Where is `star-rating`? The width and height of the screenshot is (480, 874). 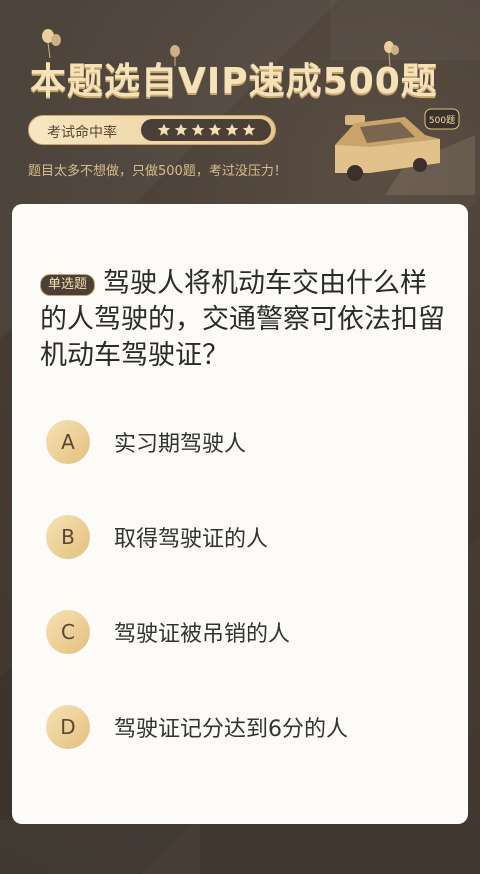
star-rating is located at coordinates (206, 130).